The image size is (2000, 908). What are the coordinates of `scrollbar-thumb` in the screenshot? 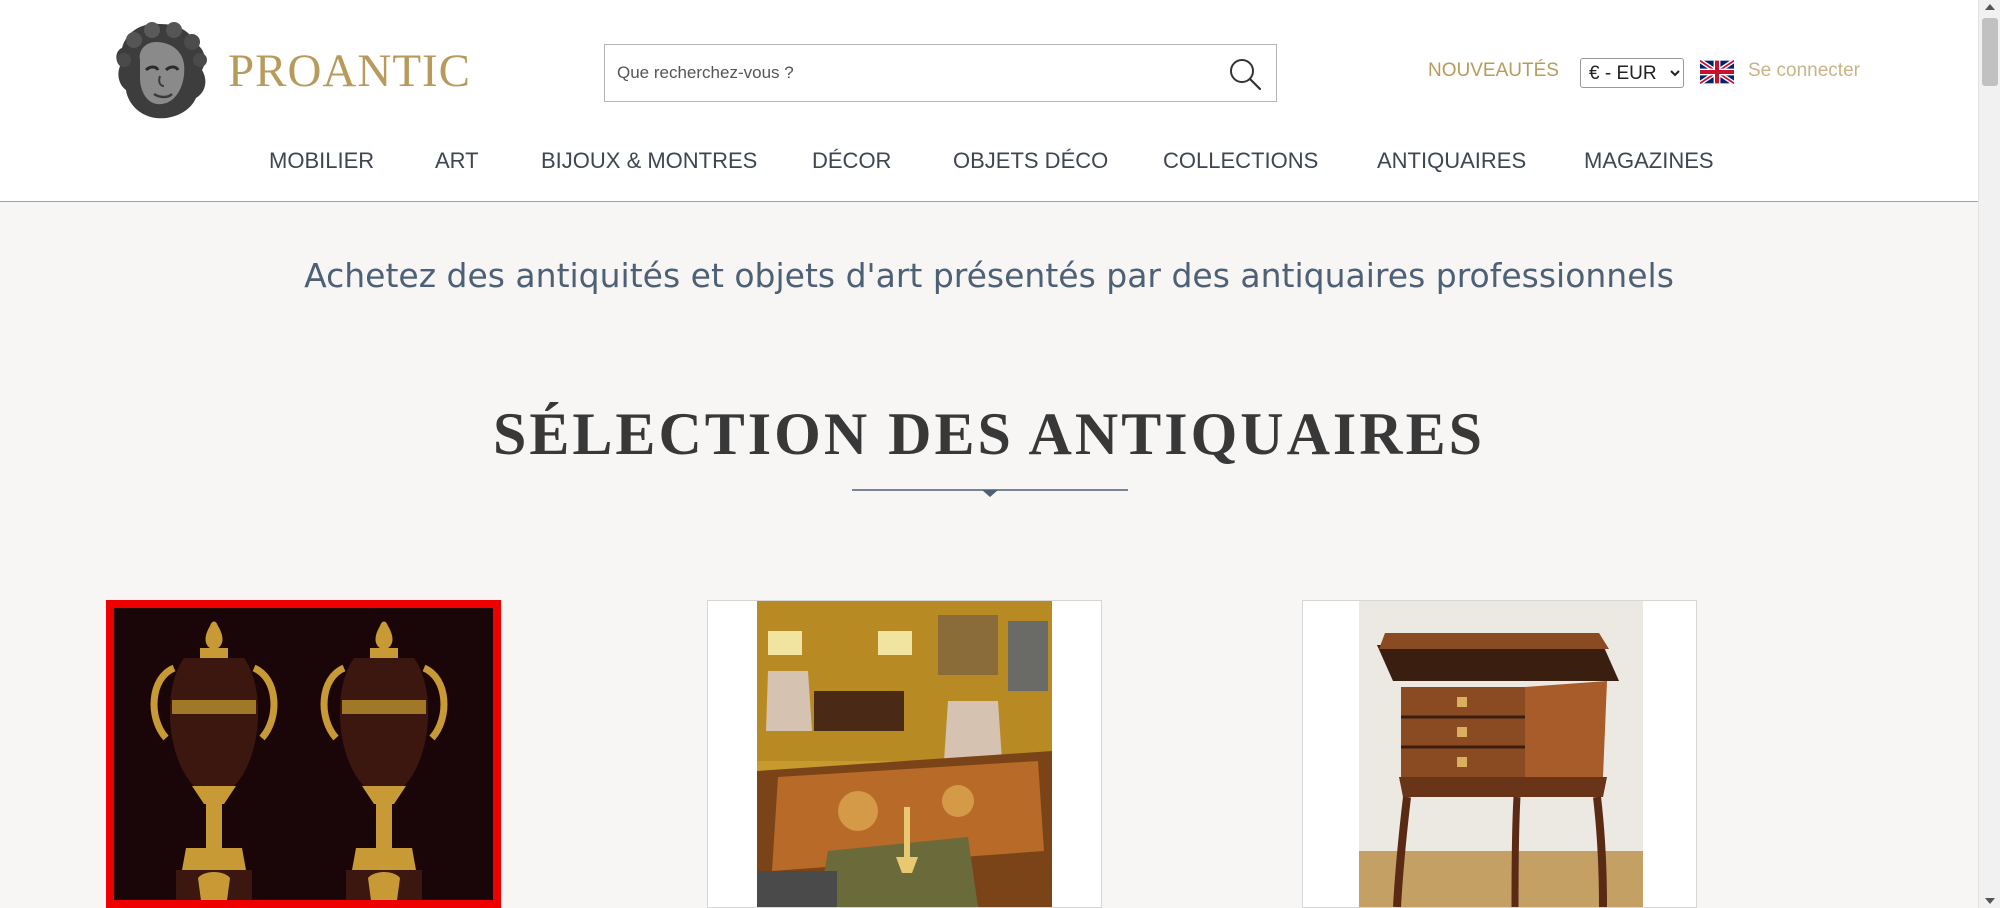 It's located at (1990, 52).